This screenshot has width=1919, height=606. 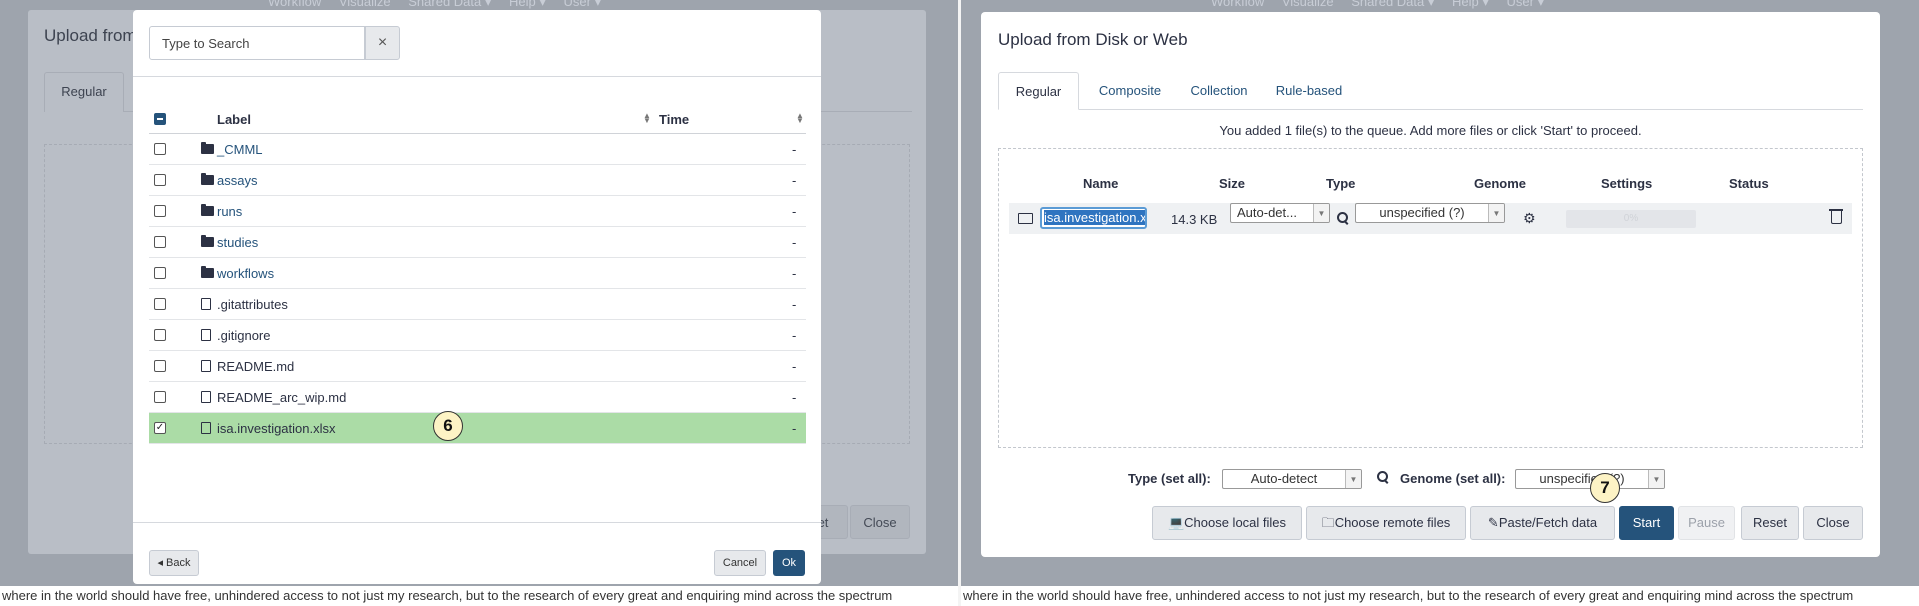 I want to click on row-label: _CMML, so click(x=240, y=149).